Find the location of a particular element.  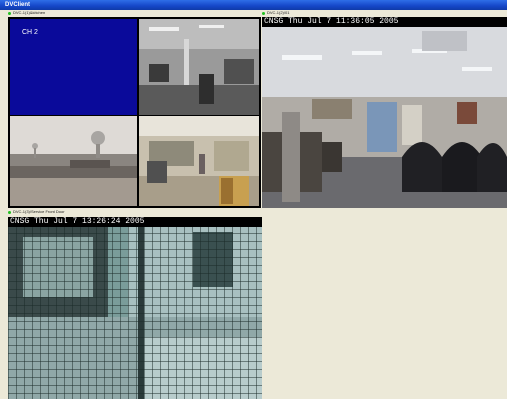

window-titlebar: DVClient is located at coordinates (253, 5).